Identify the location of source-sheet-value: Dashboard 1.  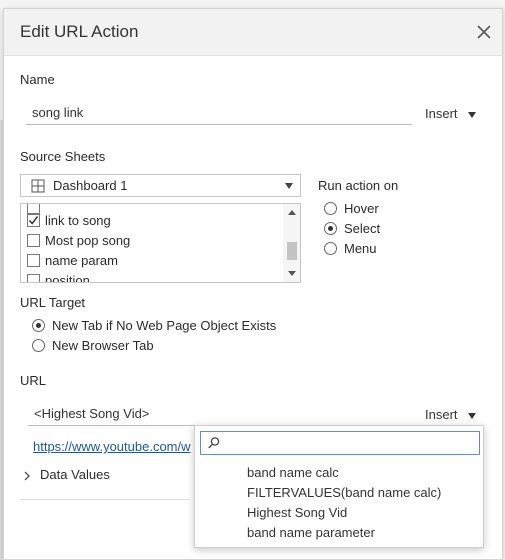
(90, 185).